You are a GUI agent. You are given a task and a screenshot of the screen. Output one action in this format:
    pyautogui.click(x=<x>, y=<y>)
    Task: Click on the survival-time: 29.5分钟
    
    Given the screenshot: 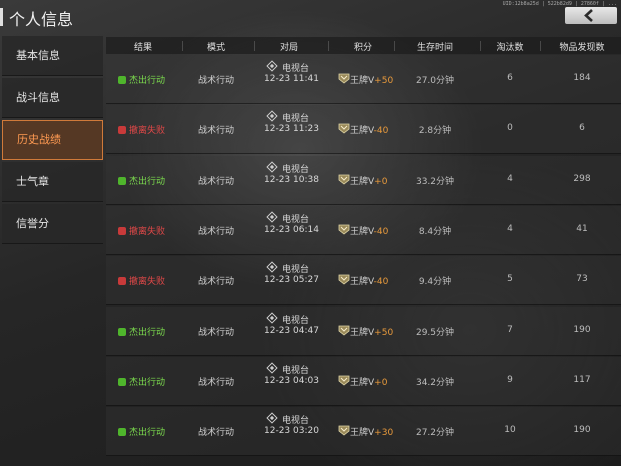 What is the action you would take?
    pyautogui.click(x=435, y=333)
    